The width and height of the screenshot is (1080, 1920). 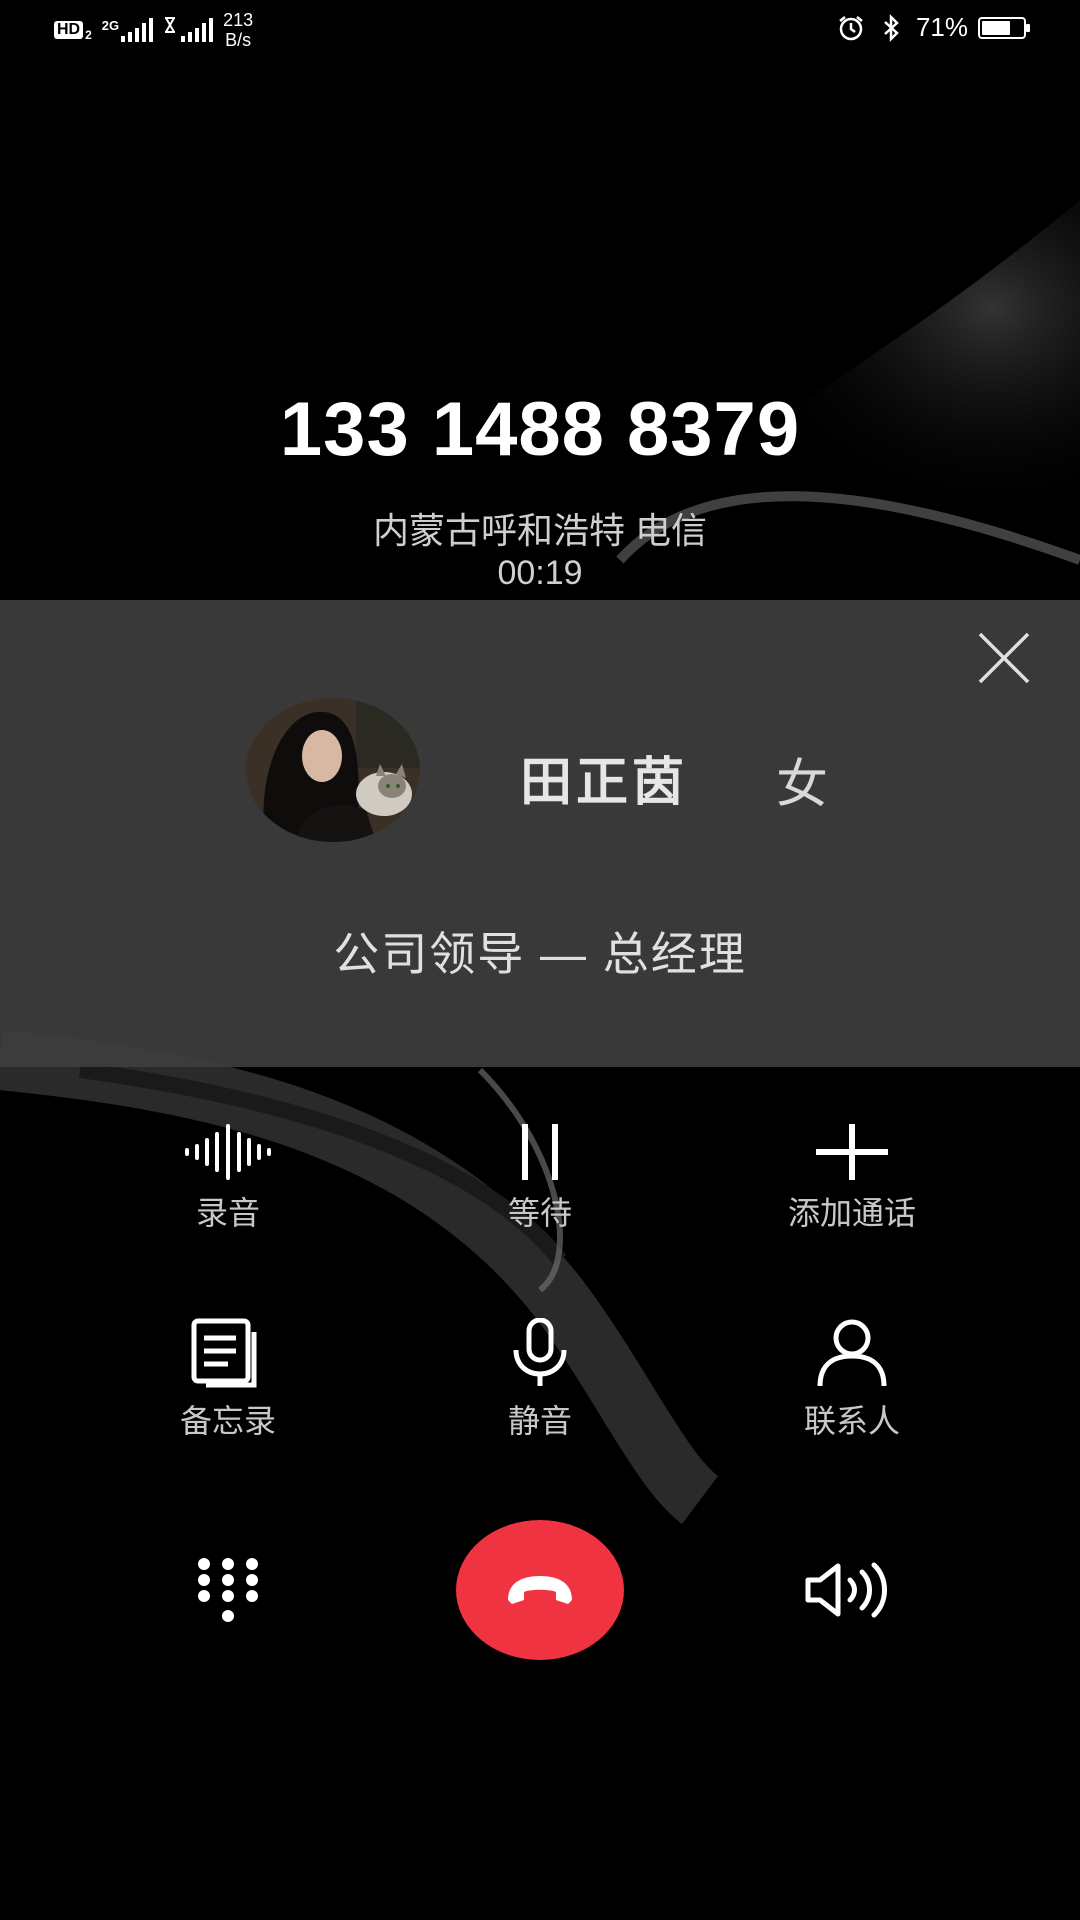 I want to click on add-call-label: 添加通话, so click(x=851, y=1213).